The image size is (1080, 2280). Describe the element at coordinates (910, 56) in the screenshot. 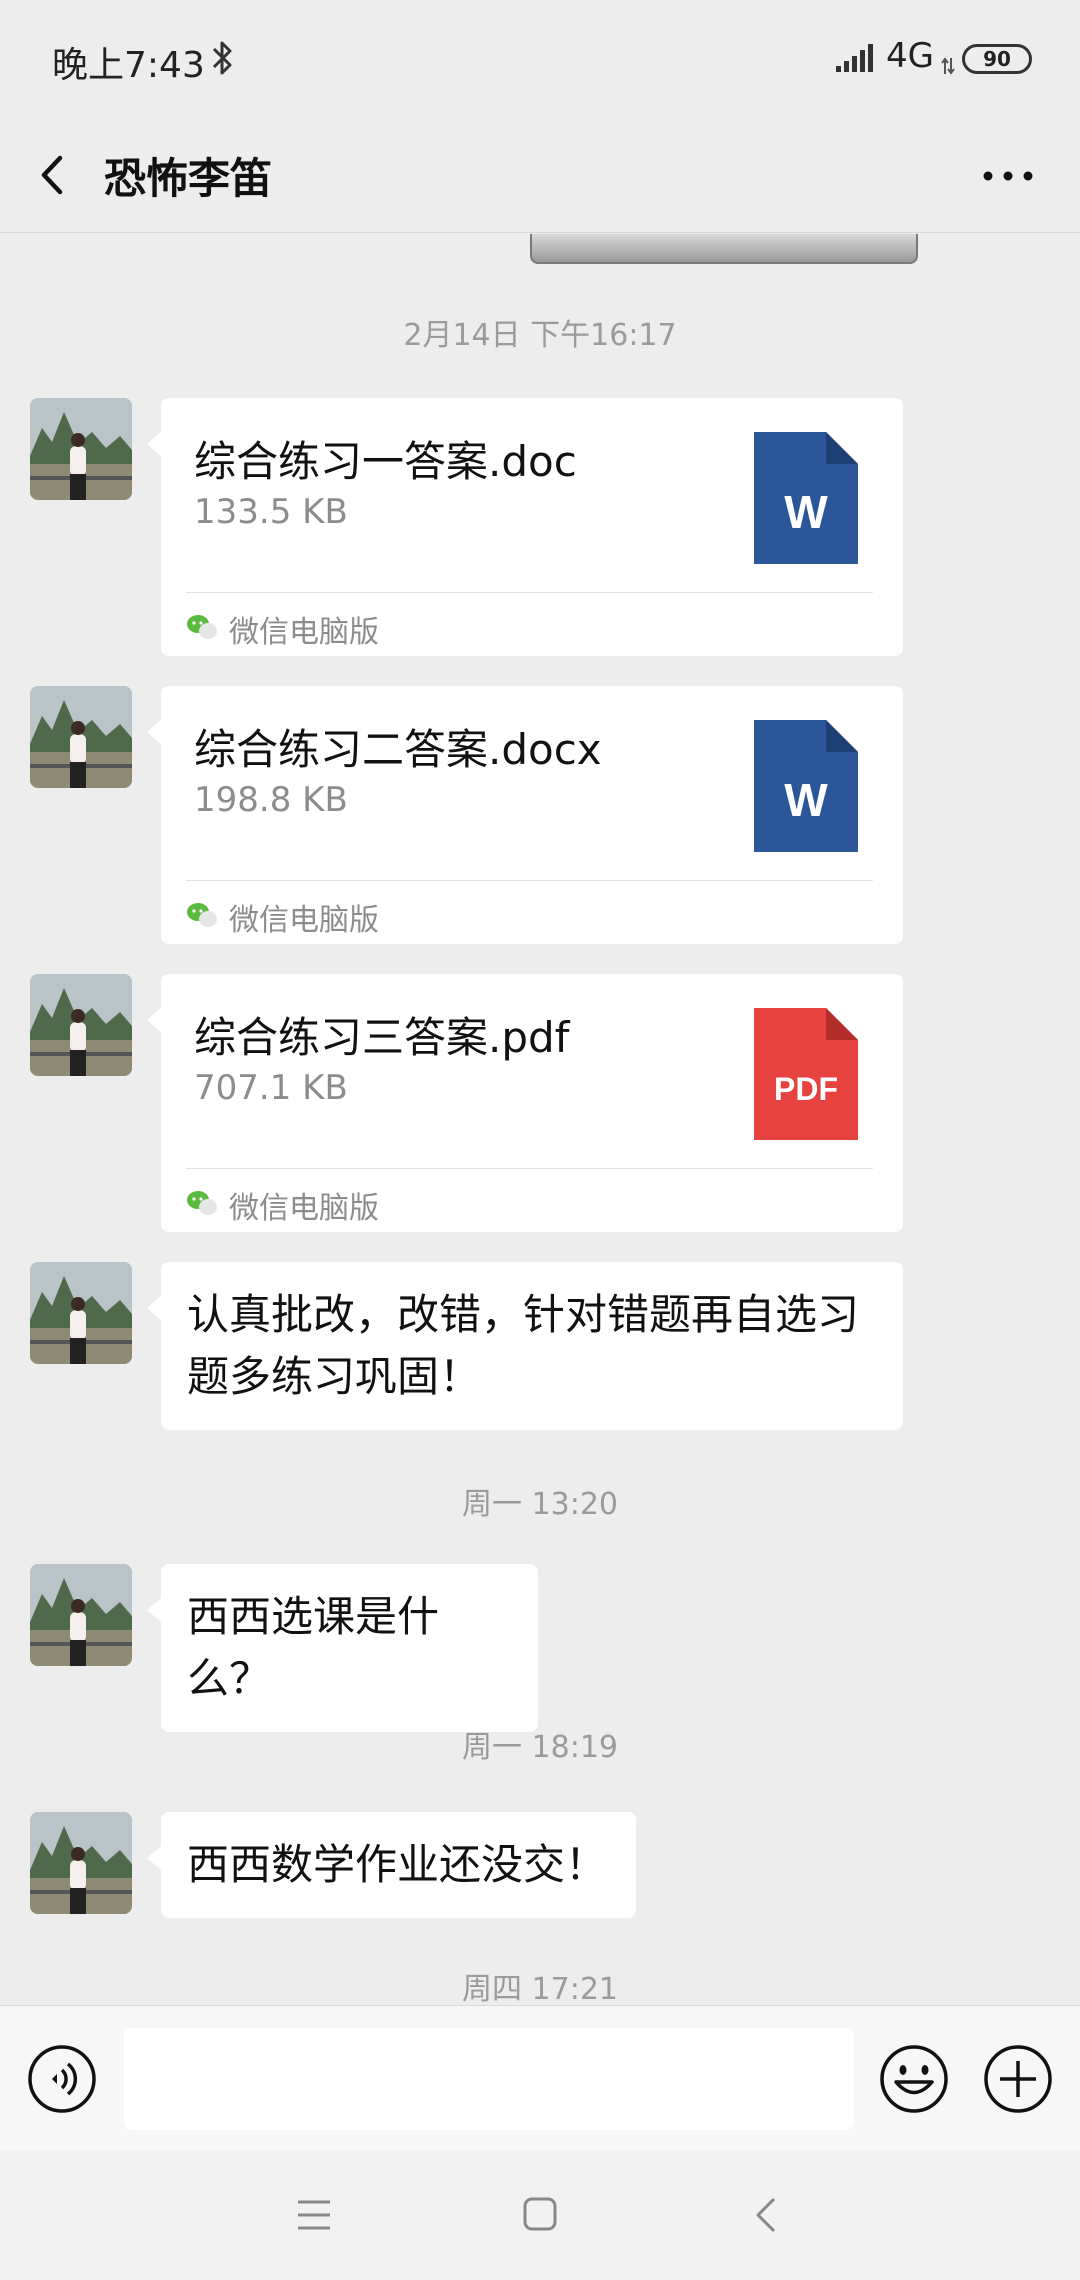

I see `network-label: 4G` at that location.